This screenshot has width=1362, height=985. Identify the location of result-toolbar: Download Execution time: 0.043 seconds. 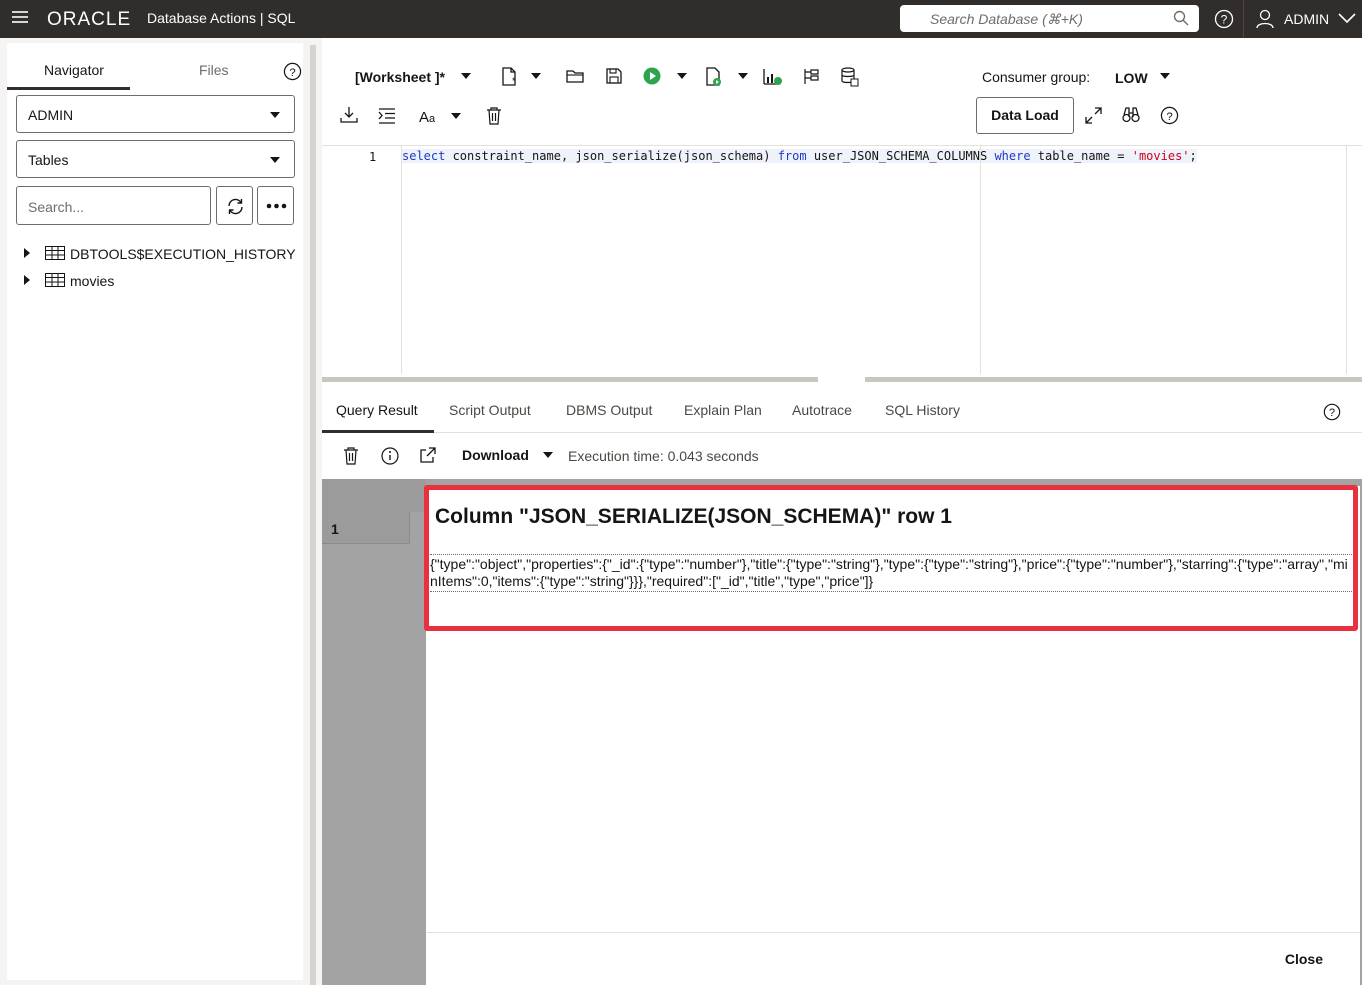
(842, 456).